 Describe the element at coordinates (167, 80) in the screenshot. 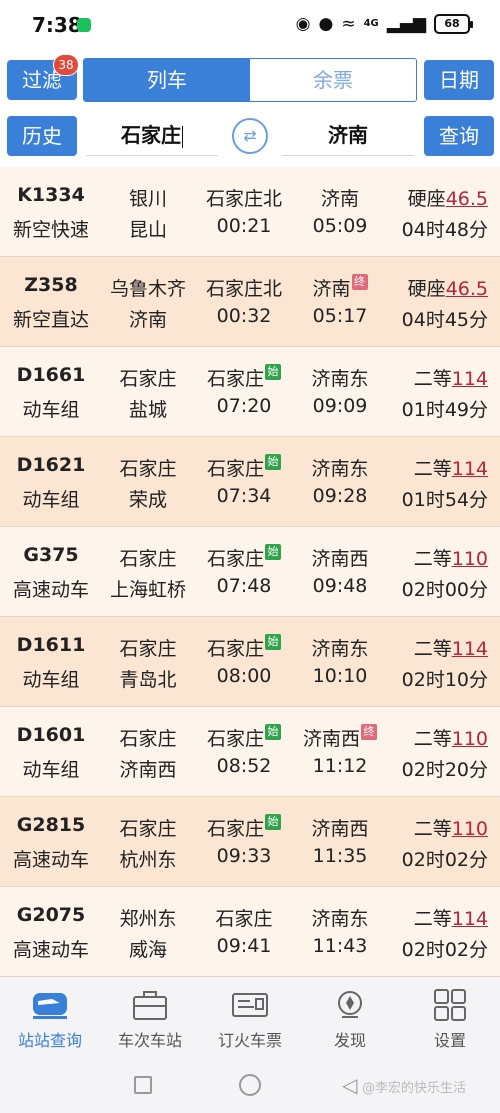

I see `tab-trains: 列车` at that location.